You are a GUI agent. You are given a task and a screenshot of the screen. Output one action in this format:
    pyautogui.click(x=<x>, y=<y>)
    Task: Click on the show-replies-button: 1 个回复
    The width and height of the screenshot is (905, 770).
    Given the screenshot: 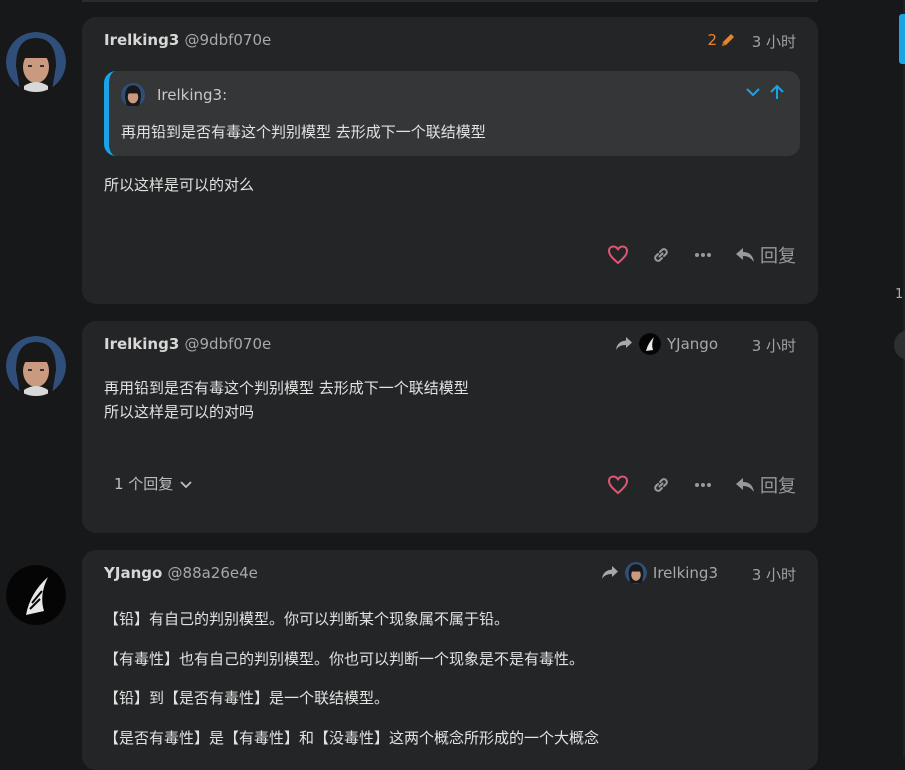 What is the action you would take?
    pyautogui.click(x=153, y=483)
    